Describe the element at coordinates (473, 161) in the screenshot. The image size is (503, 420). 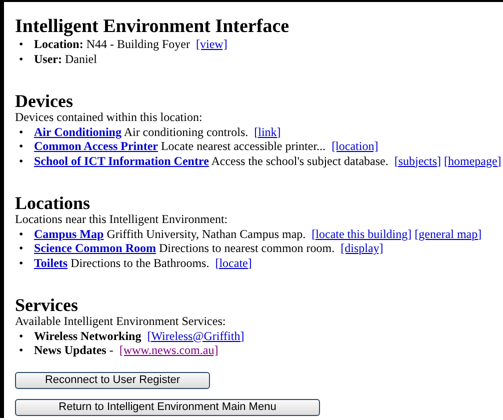
I see `link: [homepage]` at that location.